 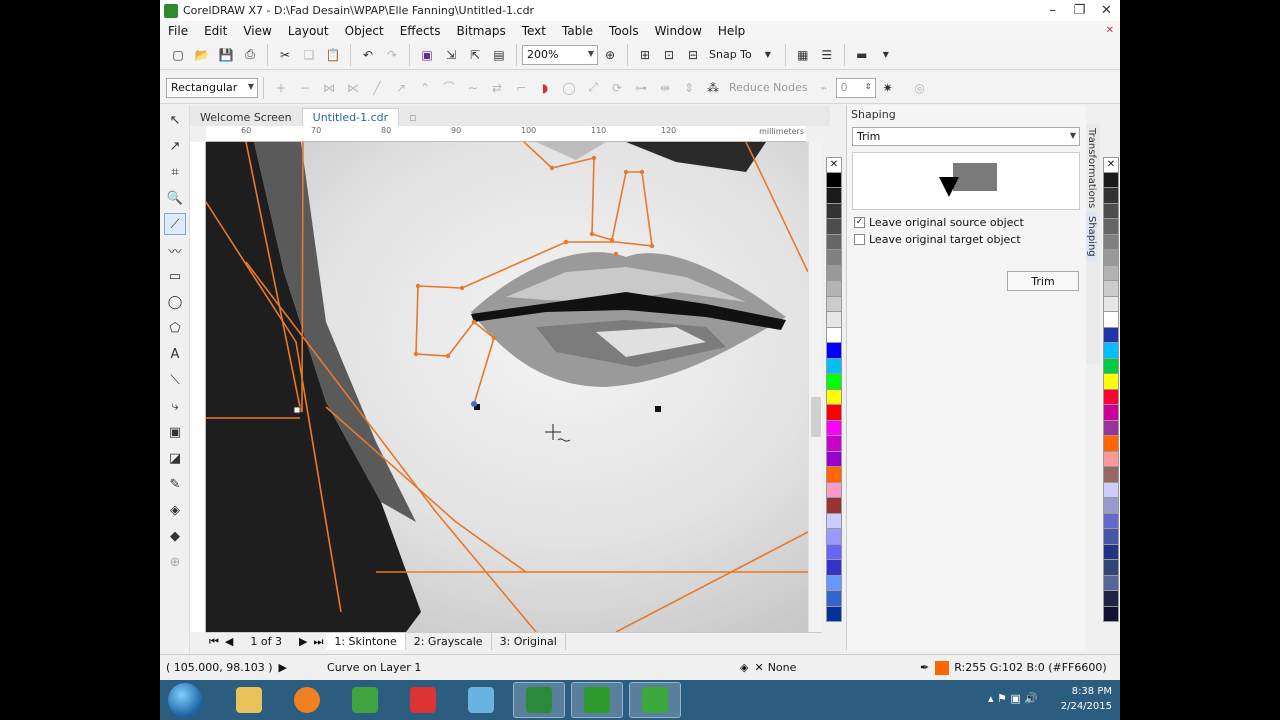 I want to click on chevron-down-icon: ▼, so click(x=768, y=55).